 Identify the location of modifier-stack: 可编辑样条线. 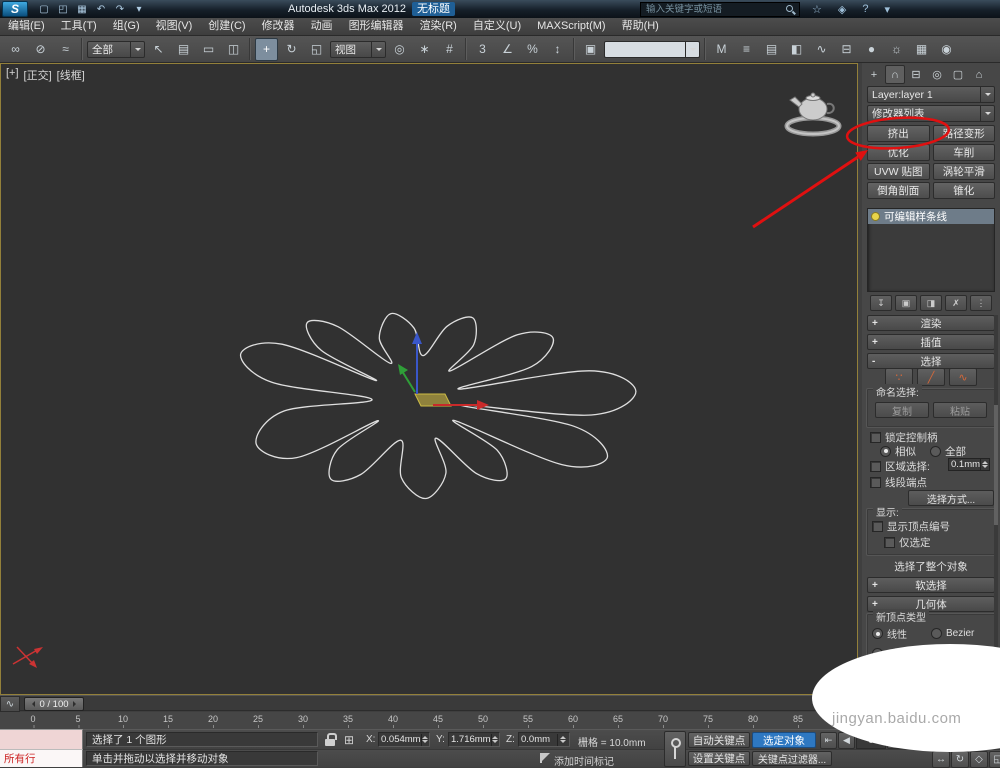
(931, 250).